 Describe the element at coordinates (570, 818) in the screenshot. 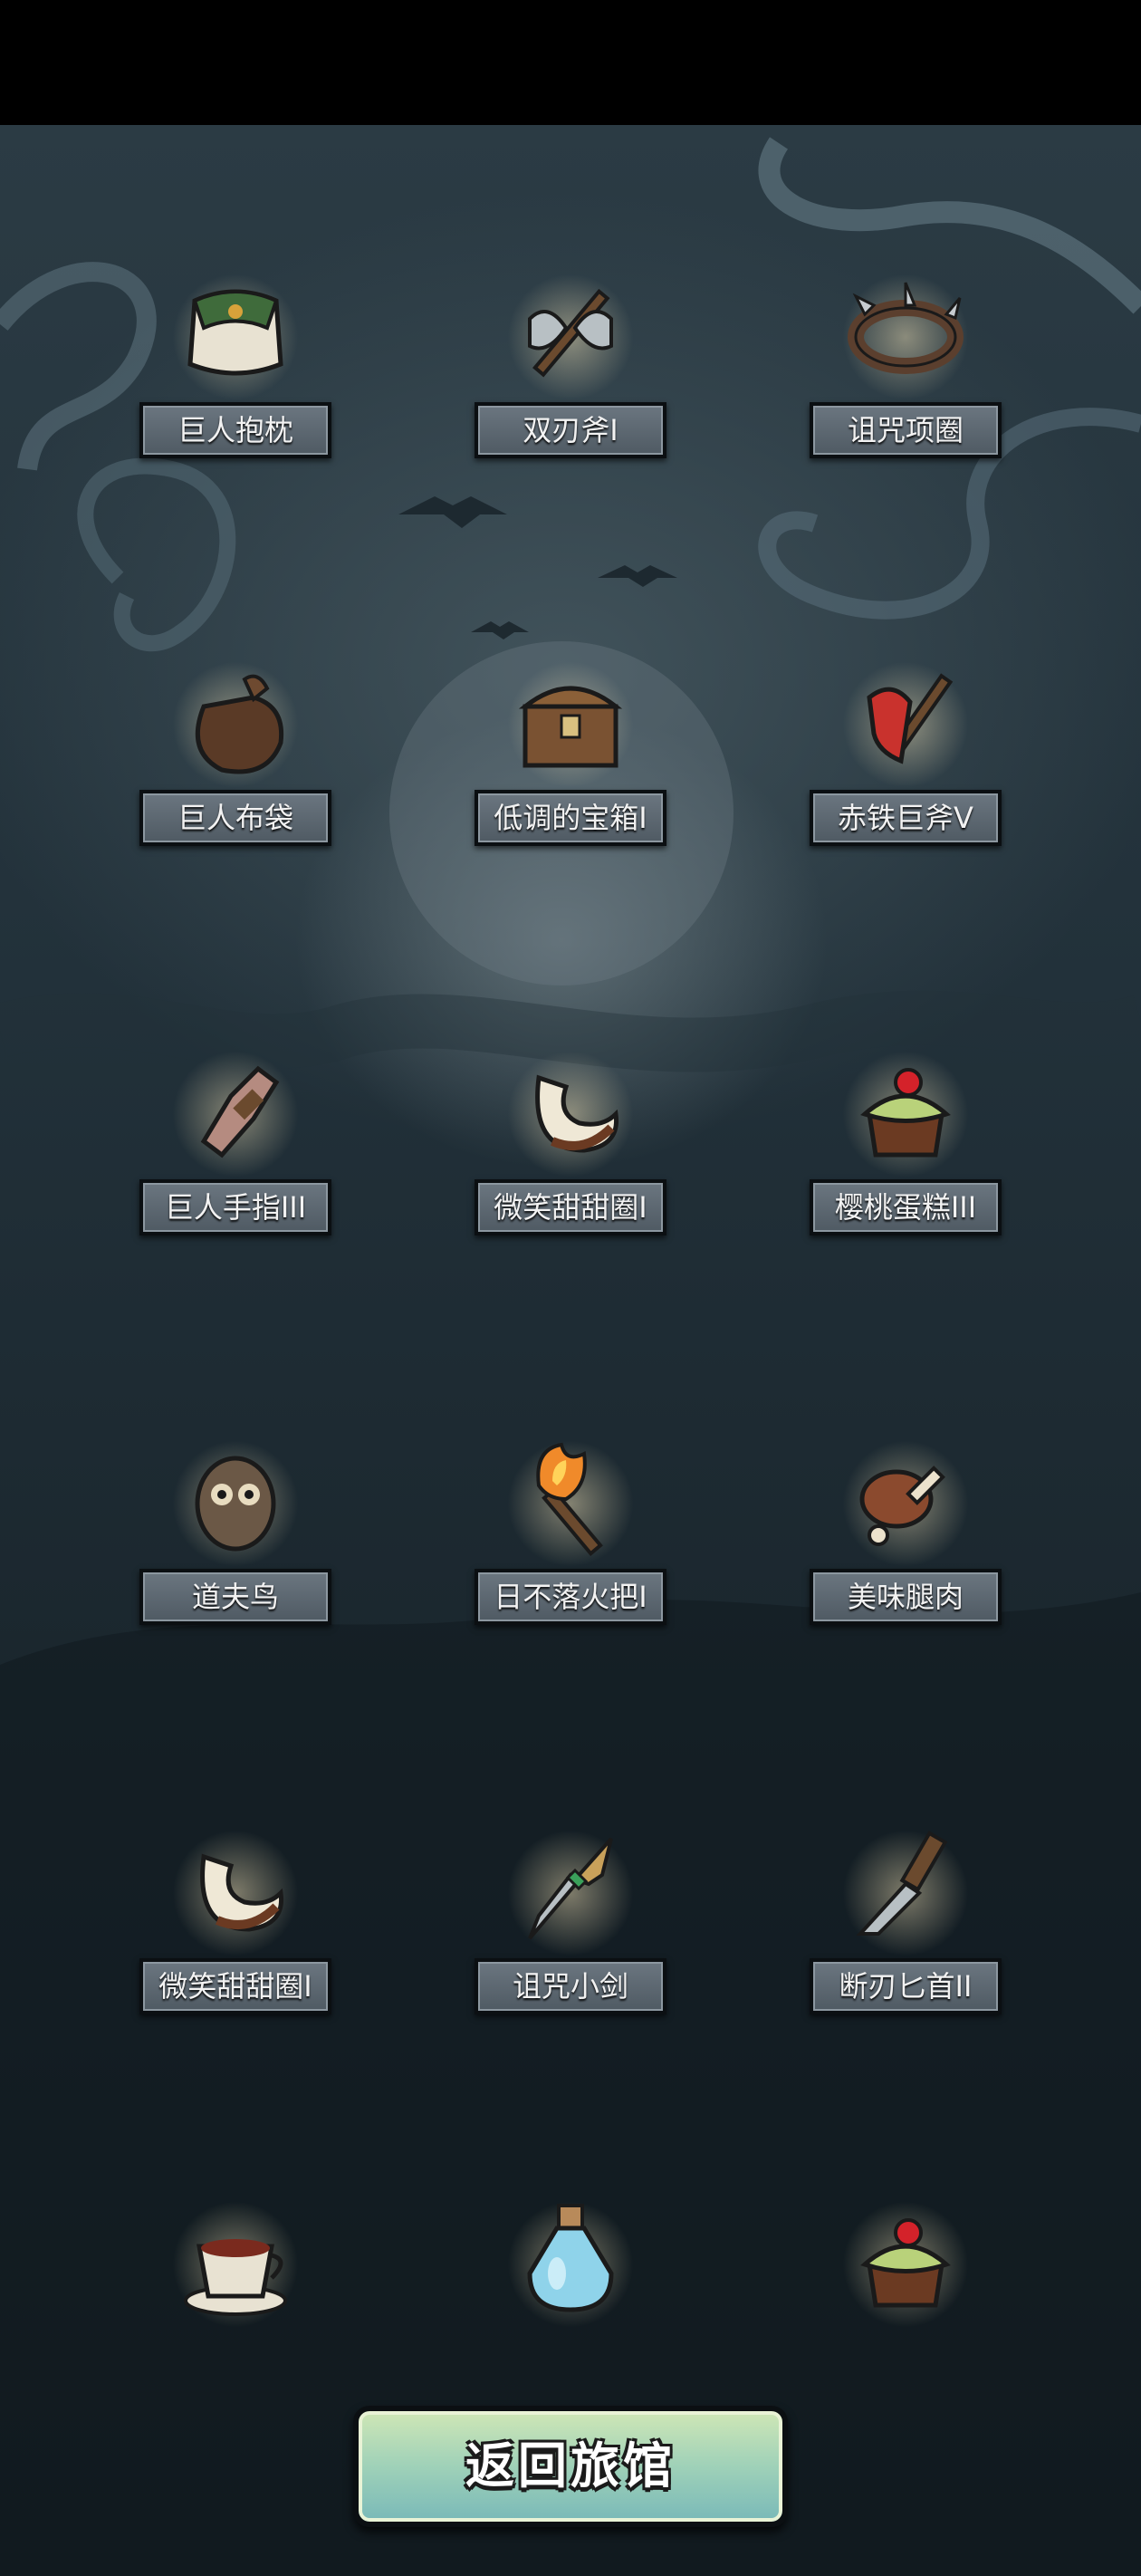

I see `item-name-label: 低调的宝箱I` at that location.